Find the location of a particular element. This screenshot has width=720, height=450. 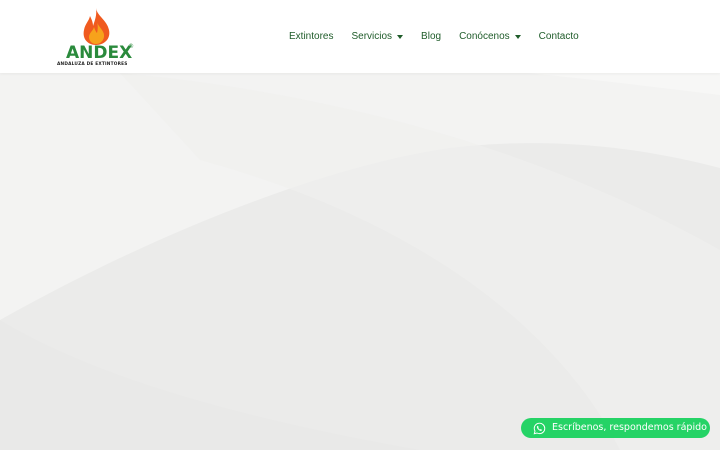

whatsapp-chat-button: Escríbenos, respondemos rápido is located at coordinates (615, 428).